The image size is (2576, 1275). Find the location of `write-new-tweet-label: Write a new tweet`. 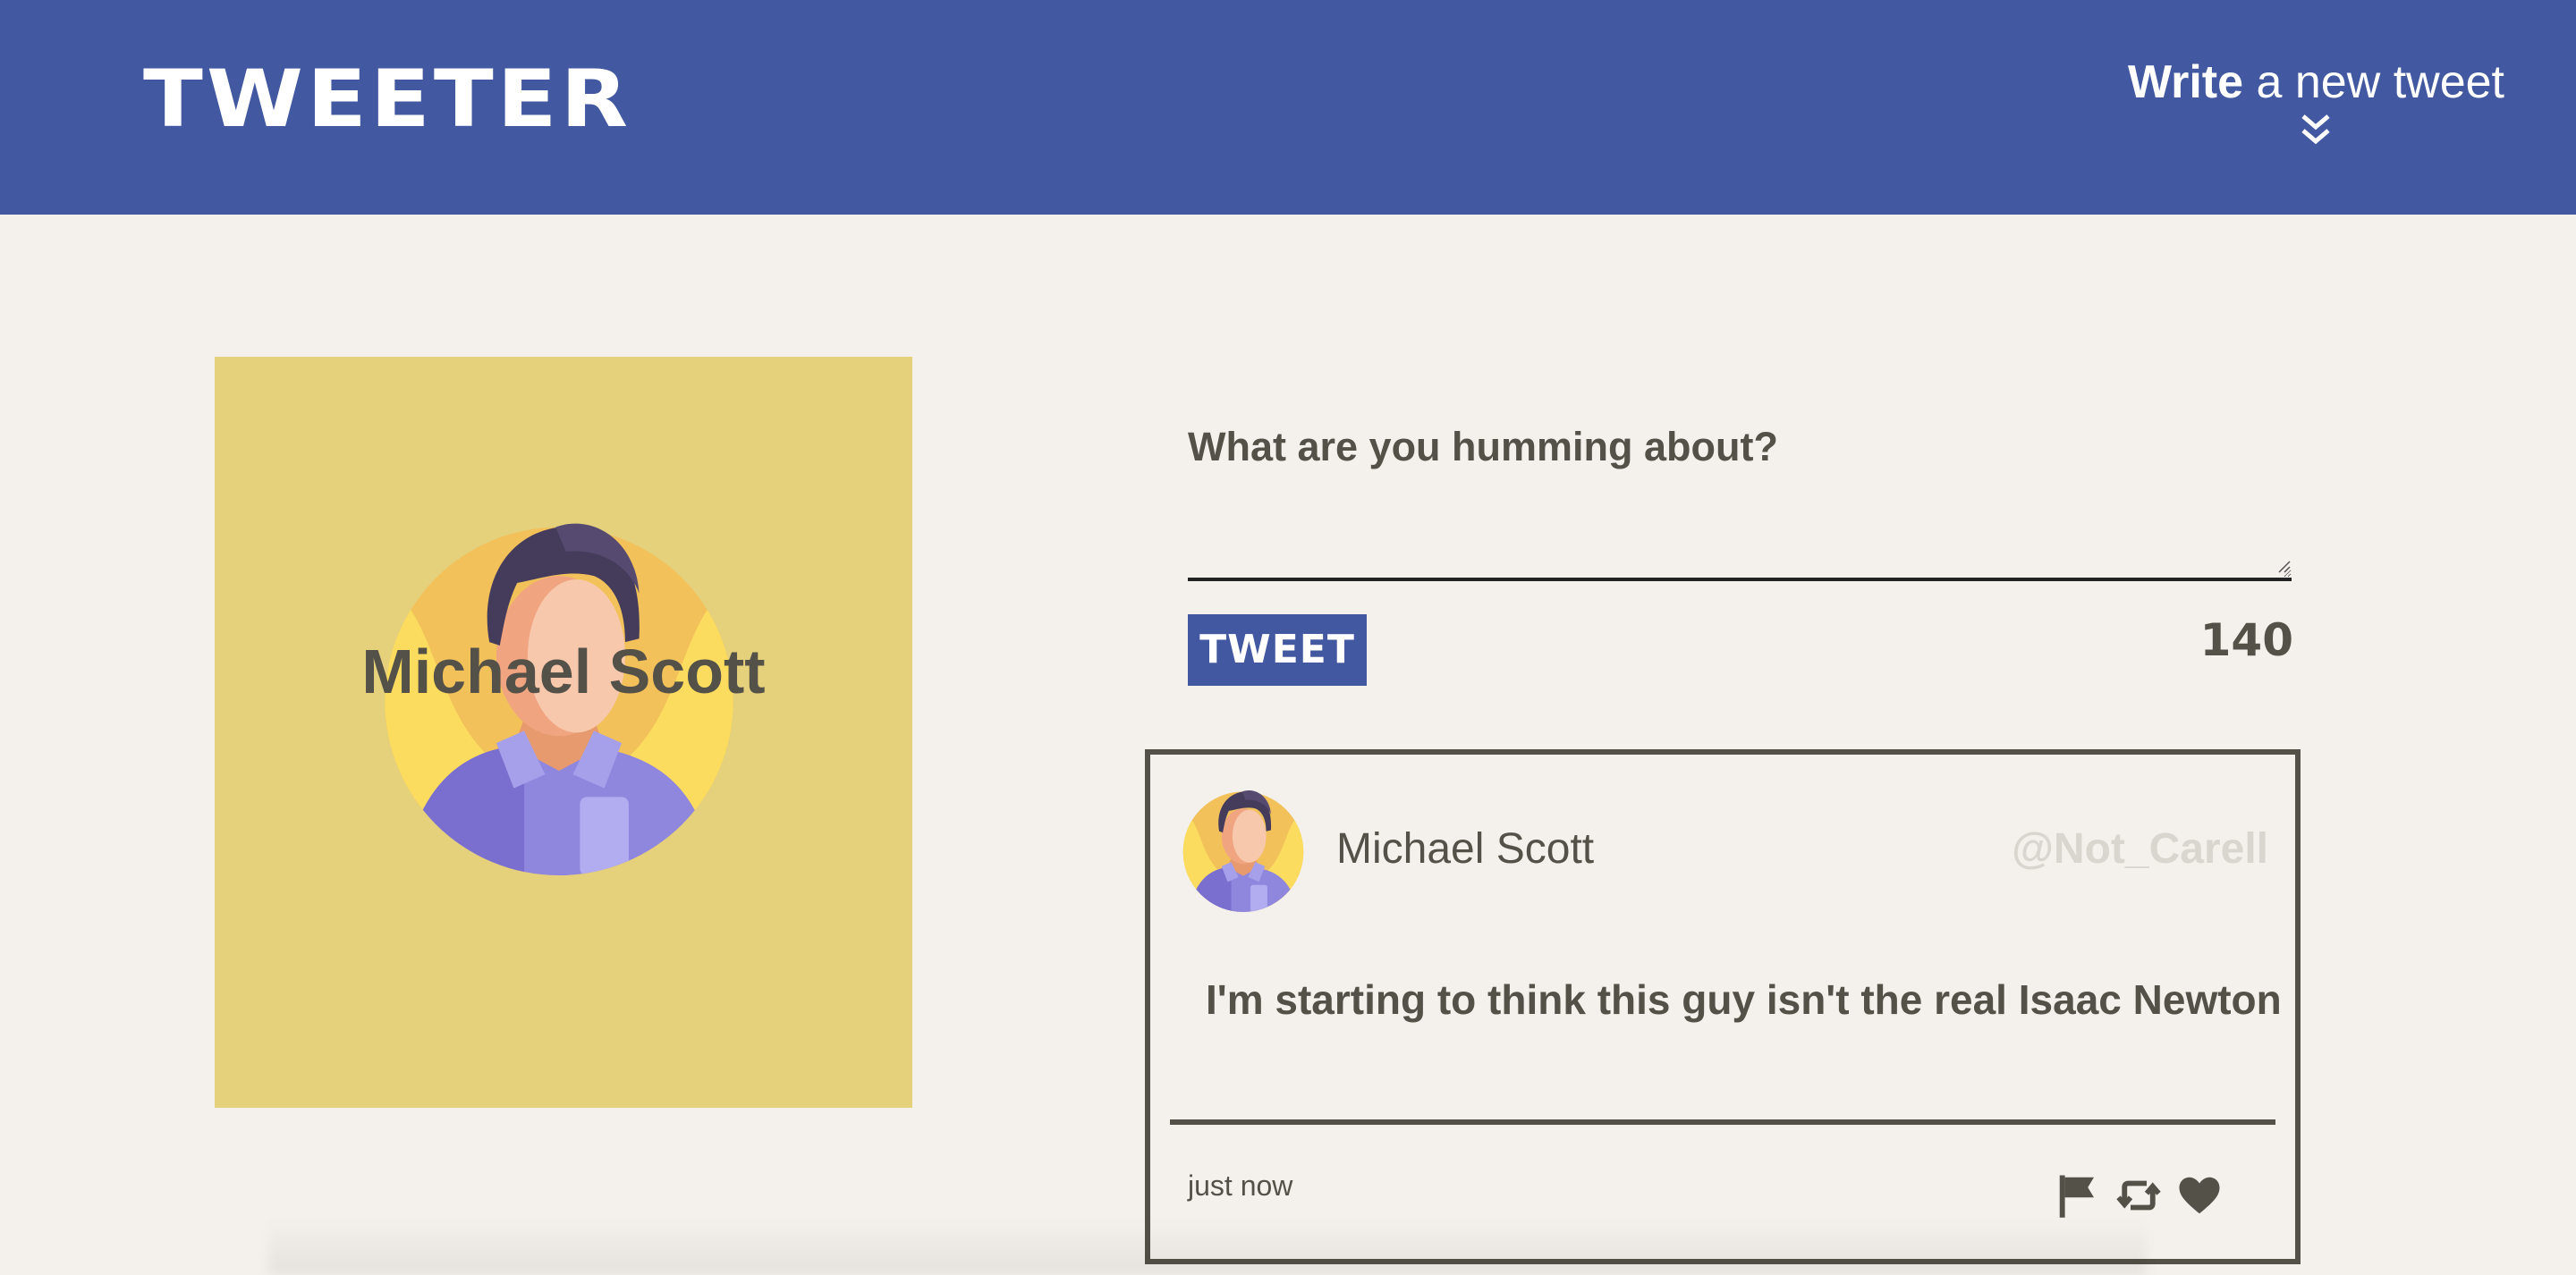

write-new-tweet-label: Write a new tweet is located at coordinates (2316, 82).